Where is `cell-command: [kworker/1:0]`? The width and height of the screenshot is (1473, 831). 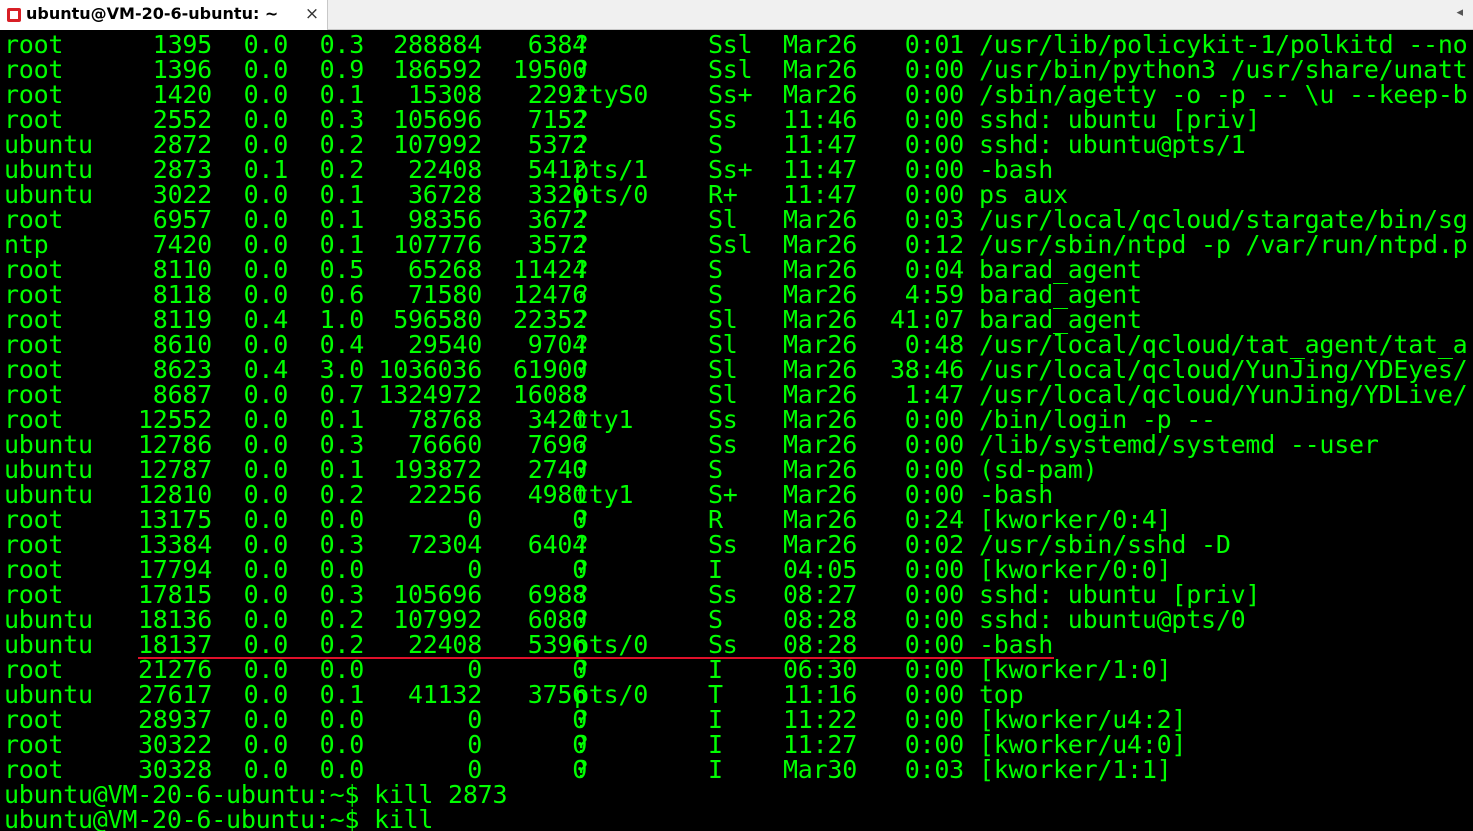 cell-command: [kworker/1:0] is located at coordinates (1075, 669).